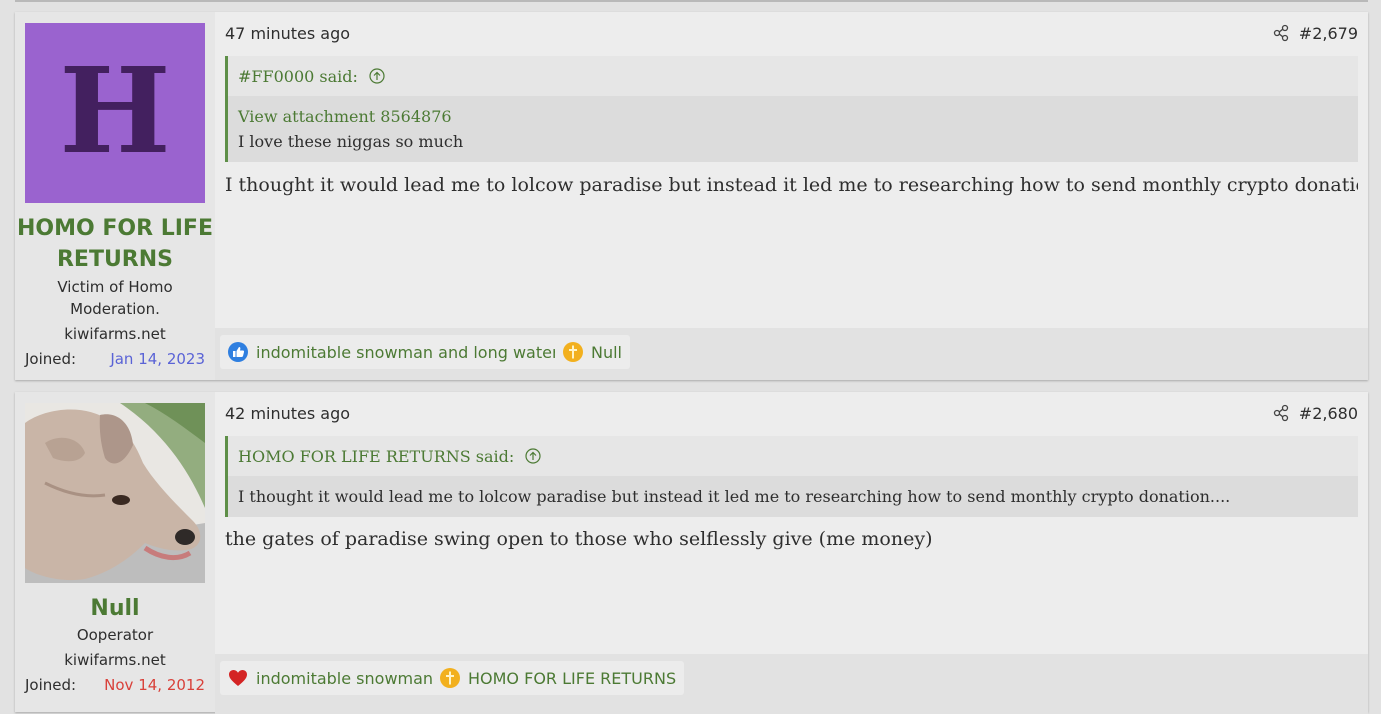 Image resolution: width=1381 pixels, height=714 pixels. What do you see at coordinates (115, 244) in the screenshot?
I see `username: HOMO FOR LIFE RETURNS` at bounding box center [115, 244].